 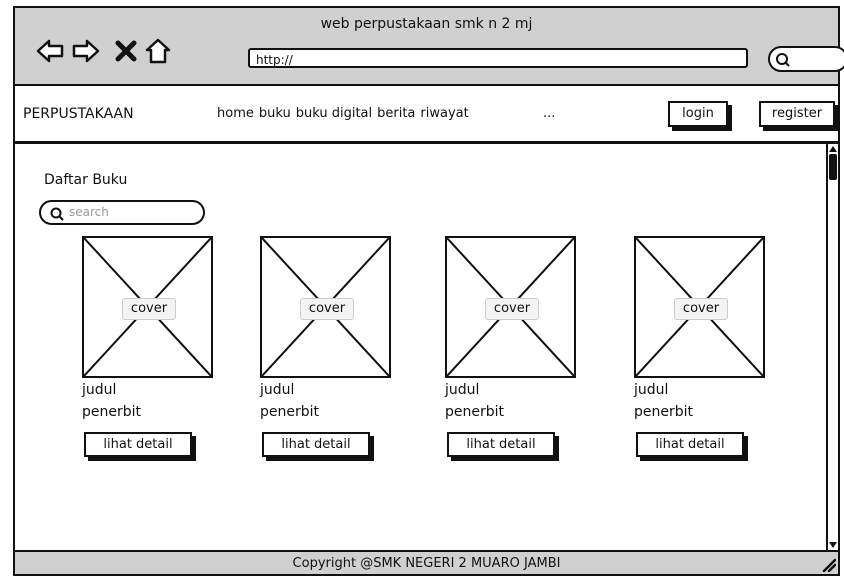 What do you see at coordinates (126, 51) in the screenshot?
I see `close-icon` at bounding box center [126, 51].